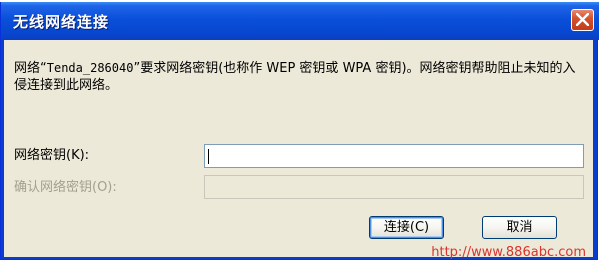 The width and height of the screenshot is (600, 262). What do you see at coordinates (508, 252) in the screenshot?
I see `watermark-text: http://www.886abc.com` at bounding box center [508, 252].